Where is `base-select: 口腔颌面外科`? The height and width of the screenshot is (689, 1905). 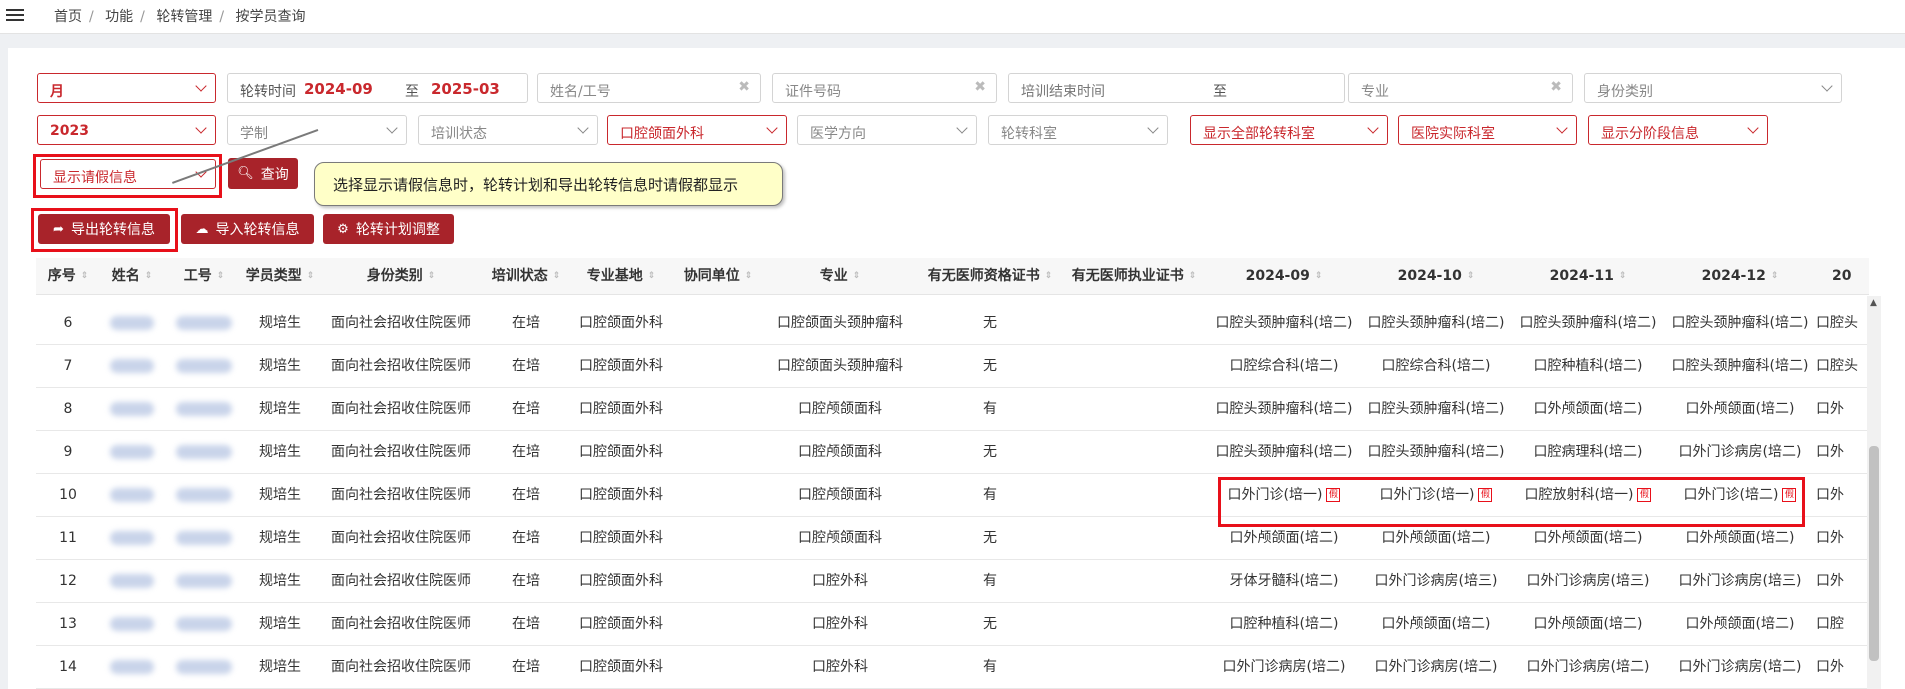 base-select: 口腔颌面外科 is located at coordinates (697, 130).